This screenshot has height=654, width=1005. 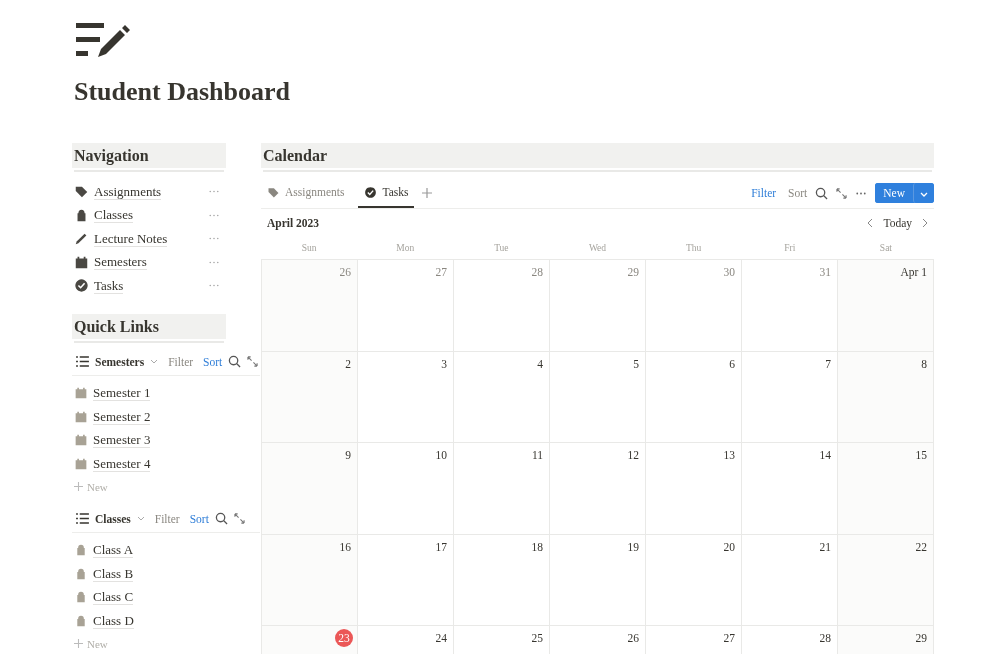 What do you see at coordinates (122, 440) in the screenshot?
I see `page-link: Semester 3` at bounding box center [122, 440].